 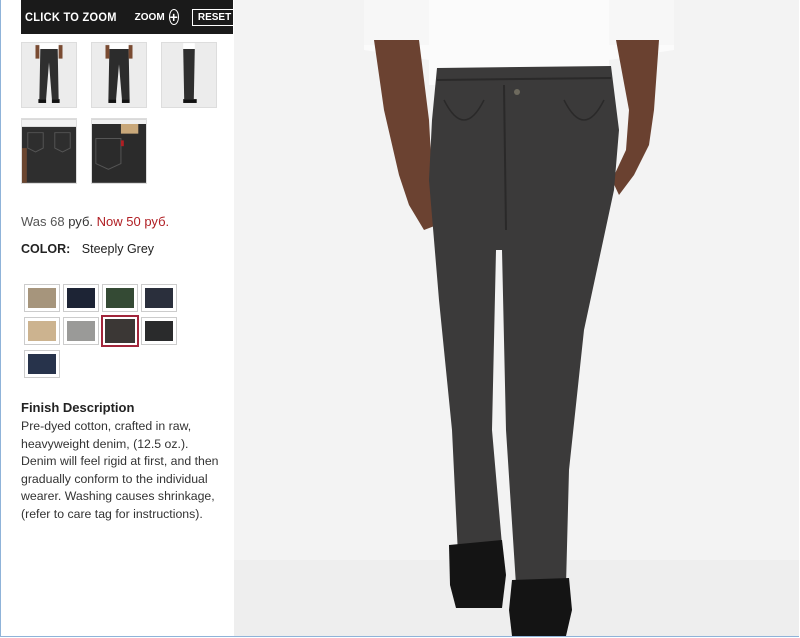 I want to click on jeans-back-detail-thumbnail-image, so click(x=49, y=151).